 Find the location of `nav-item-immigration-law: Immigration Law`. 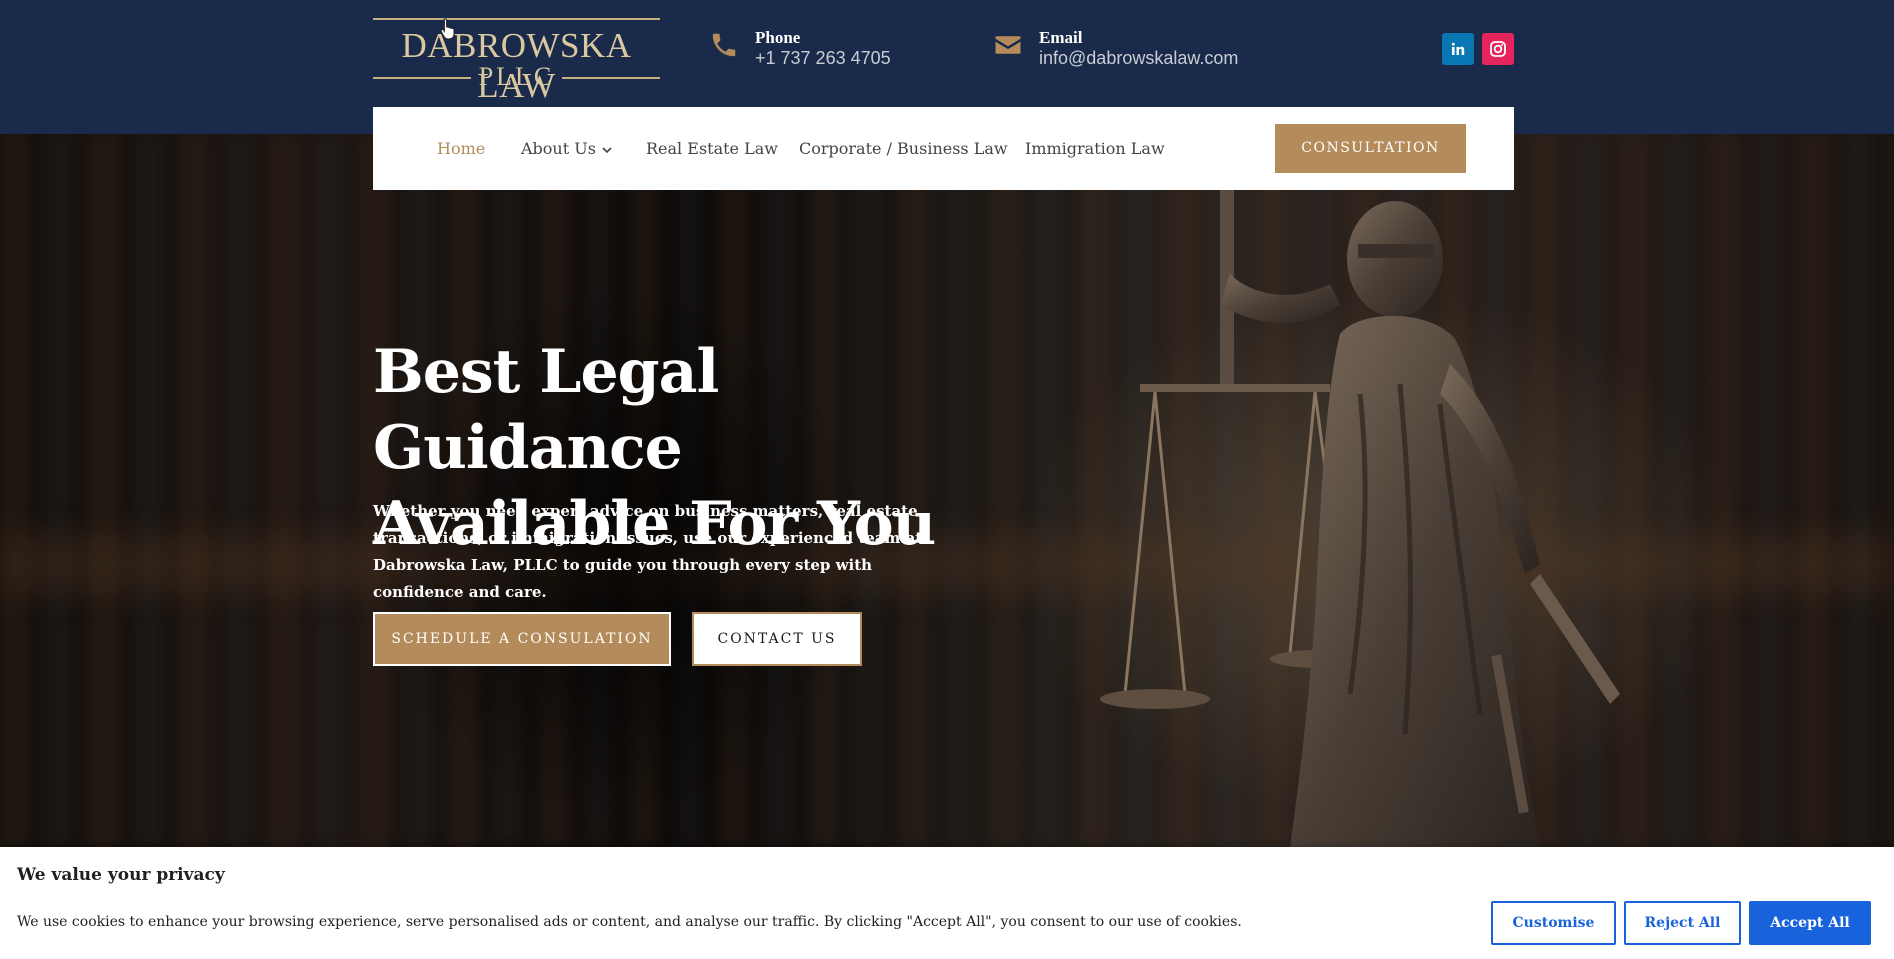

nav-item-immigration-law: Immigration Law is located at coordinates (1095, 148).